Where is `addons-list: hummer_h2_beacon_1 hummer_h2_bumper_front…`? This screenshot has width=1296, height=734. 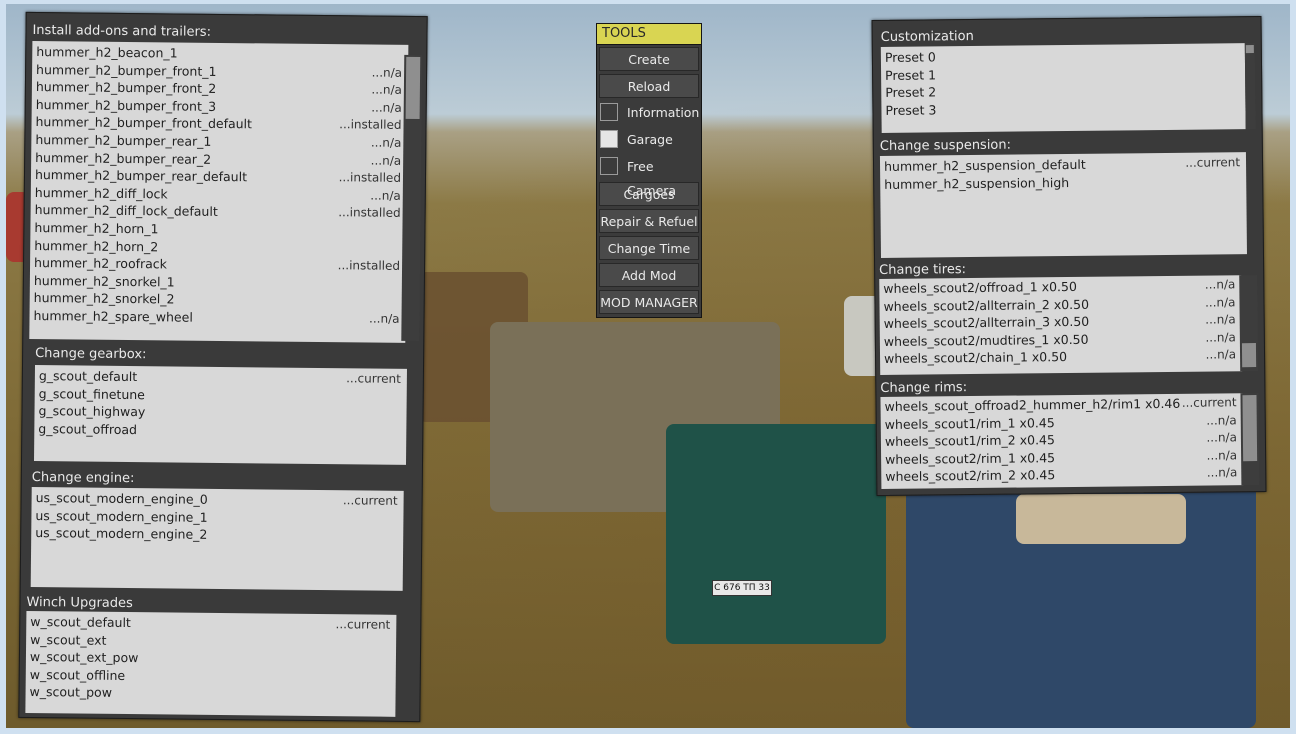 addons-list: hummer_h2_beacon_1 hummer_h2_bumper_front… is located at coordinates (219, 191).